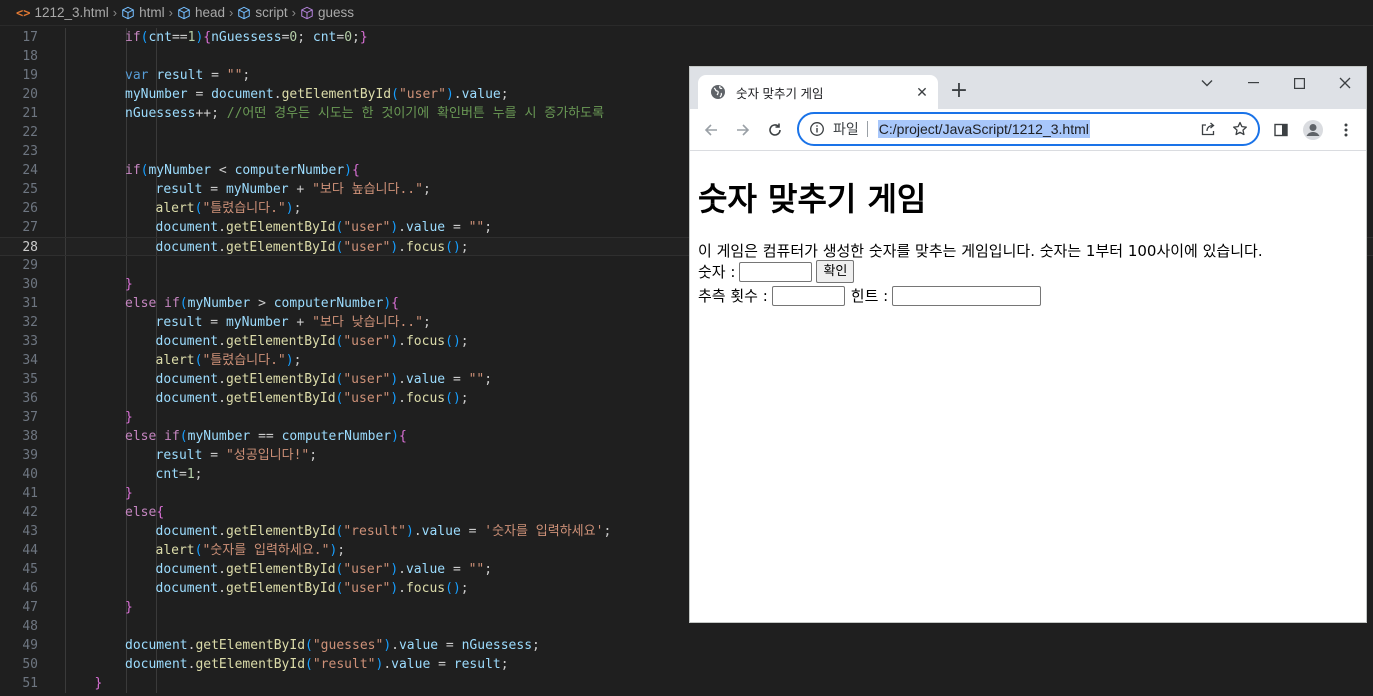 This screenshot has width=1373, height=696. What do you see at coordinates (71, 12) in the screenshot?
I see `breadcrumb-file-label: 1212_3.html` at bounding box center [71, 12].